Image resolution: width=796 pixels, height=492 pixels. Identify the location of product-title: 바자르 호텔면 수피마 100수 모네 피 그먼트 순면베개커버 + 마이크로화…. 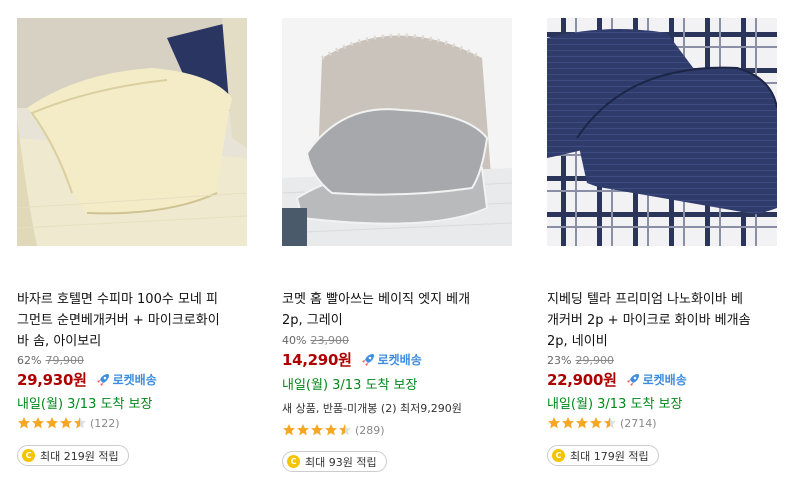
(137, 320).